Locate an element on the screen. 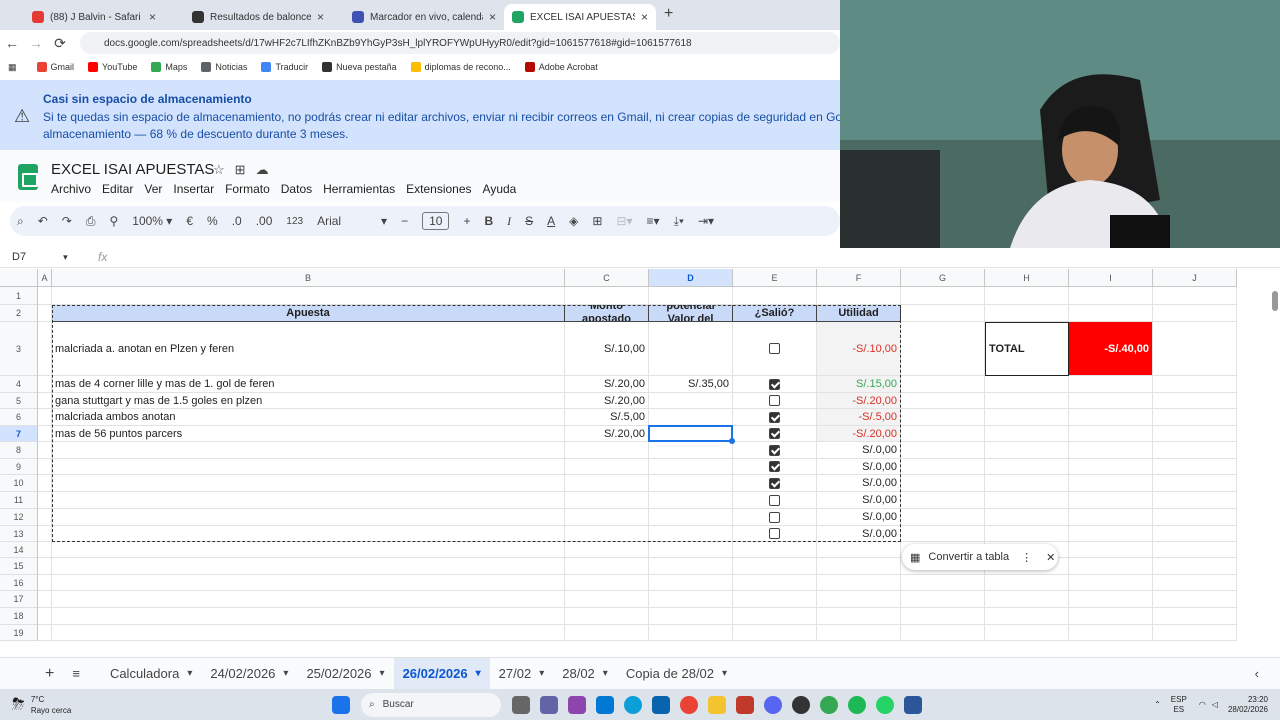 Image resolution: width=1280 pixels, height=720 pixels. row-header: 6 is located at coordinates (19, 417).